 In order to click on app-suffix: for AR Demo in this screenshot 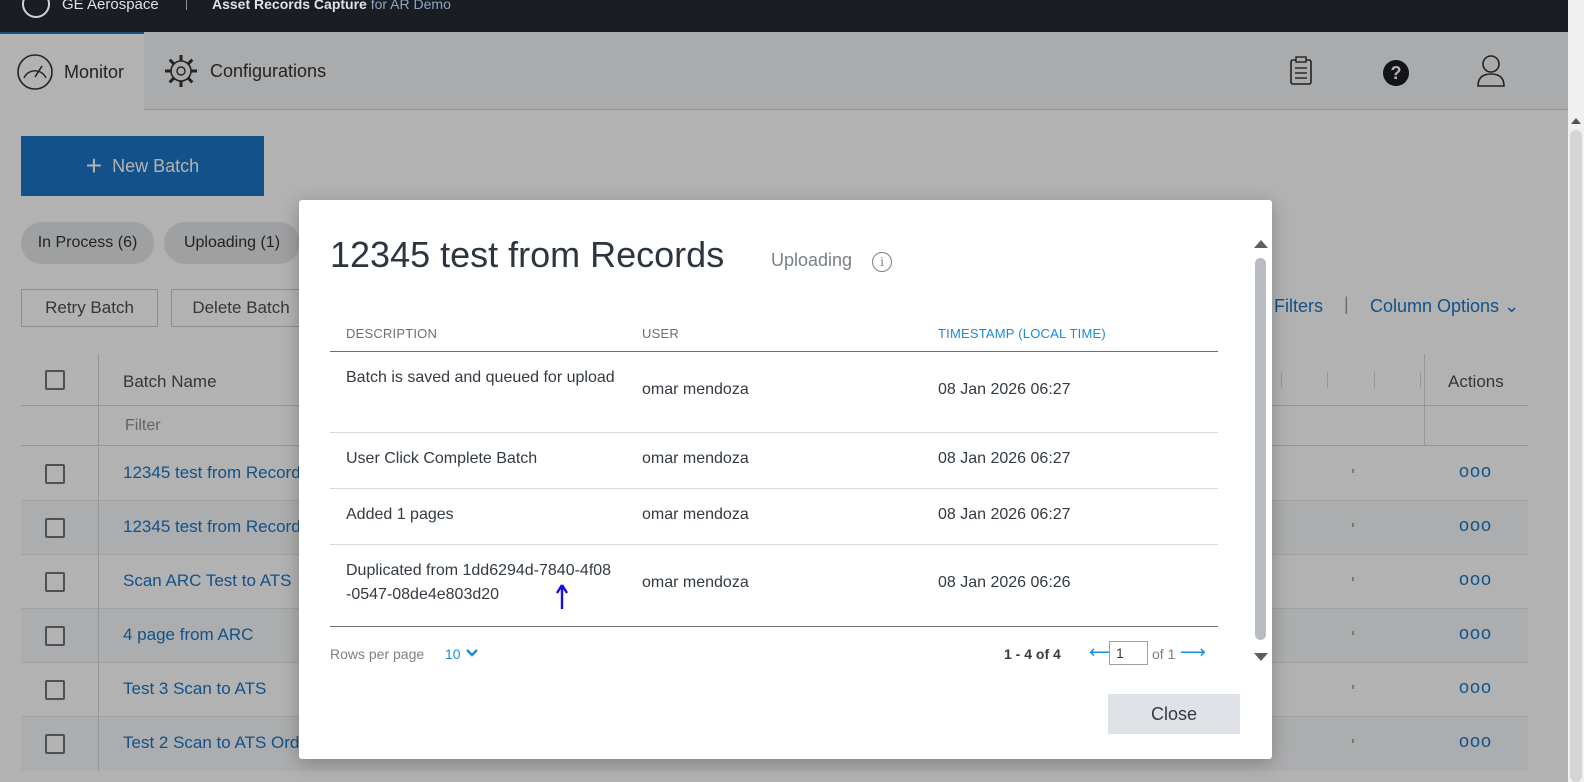, I will do `click(410, 6)`.